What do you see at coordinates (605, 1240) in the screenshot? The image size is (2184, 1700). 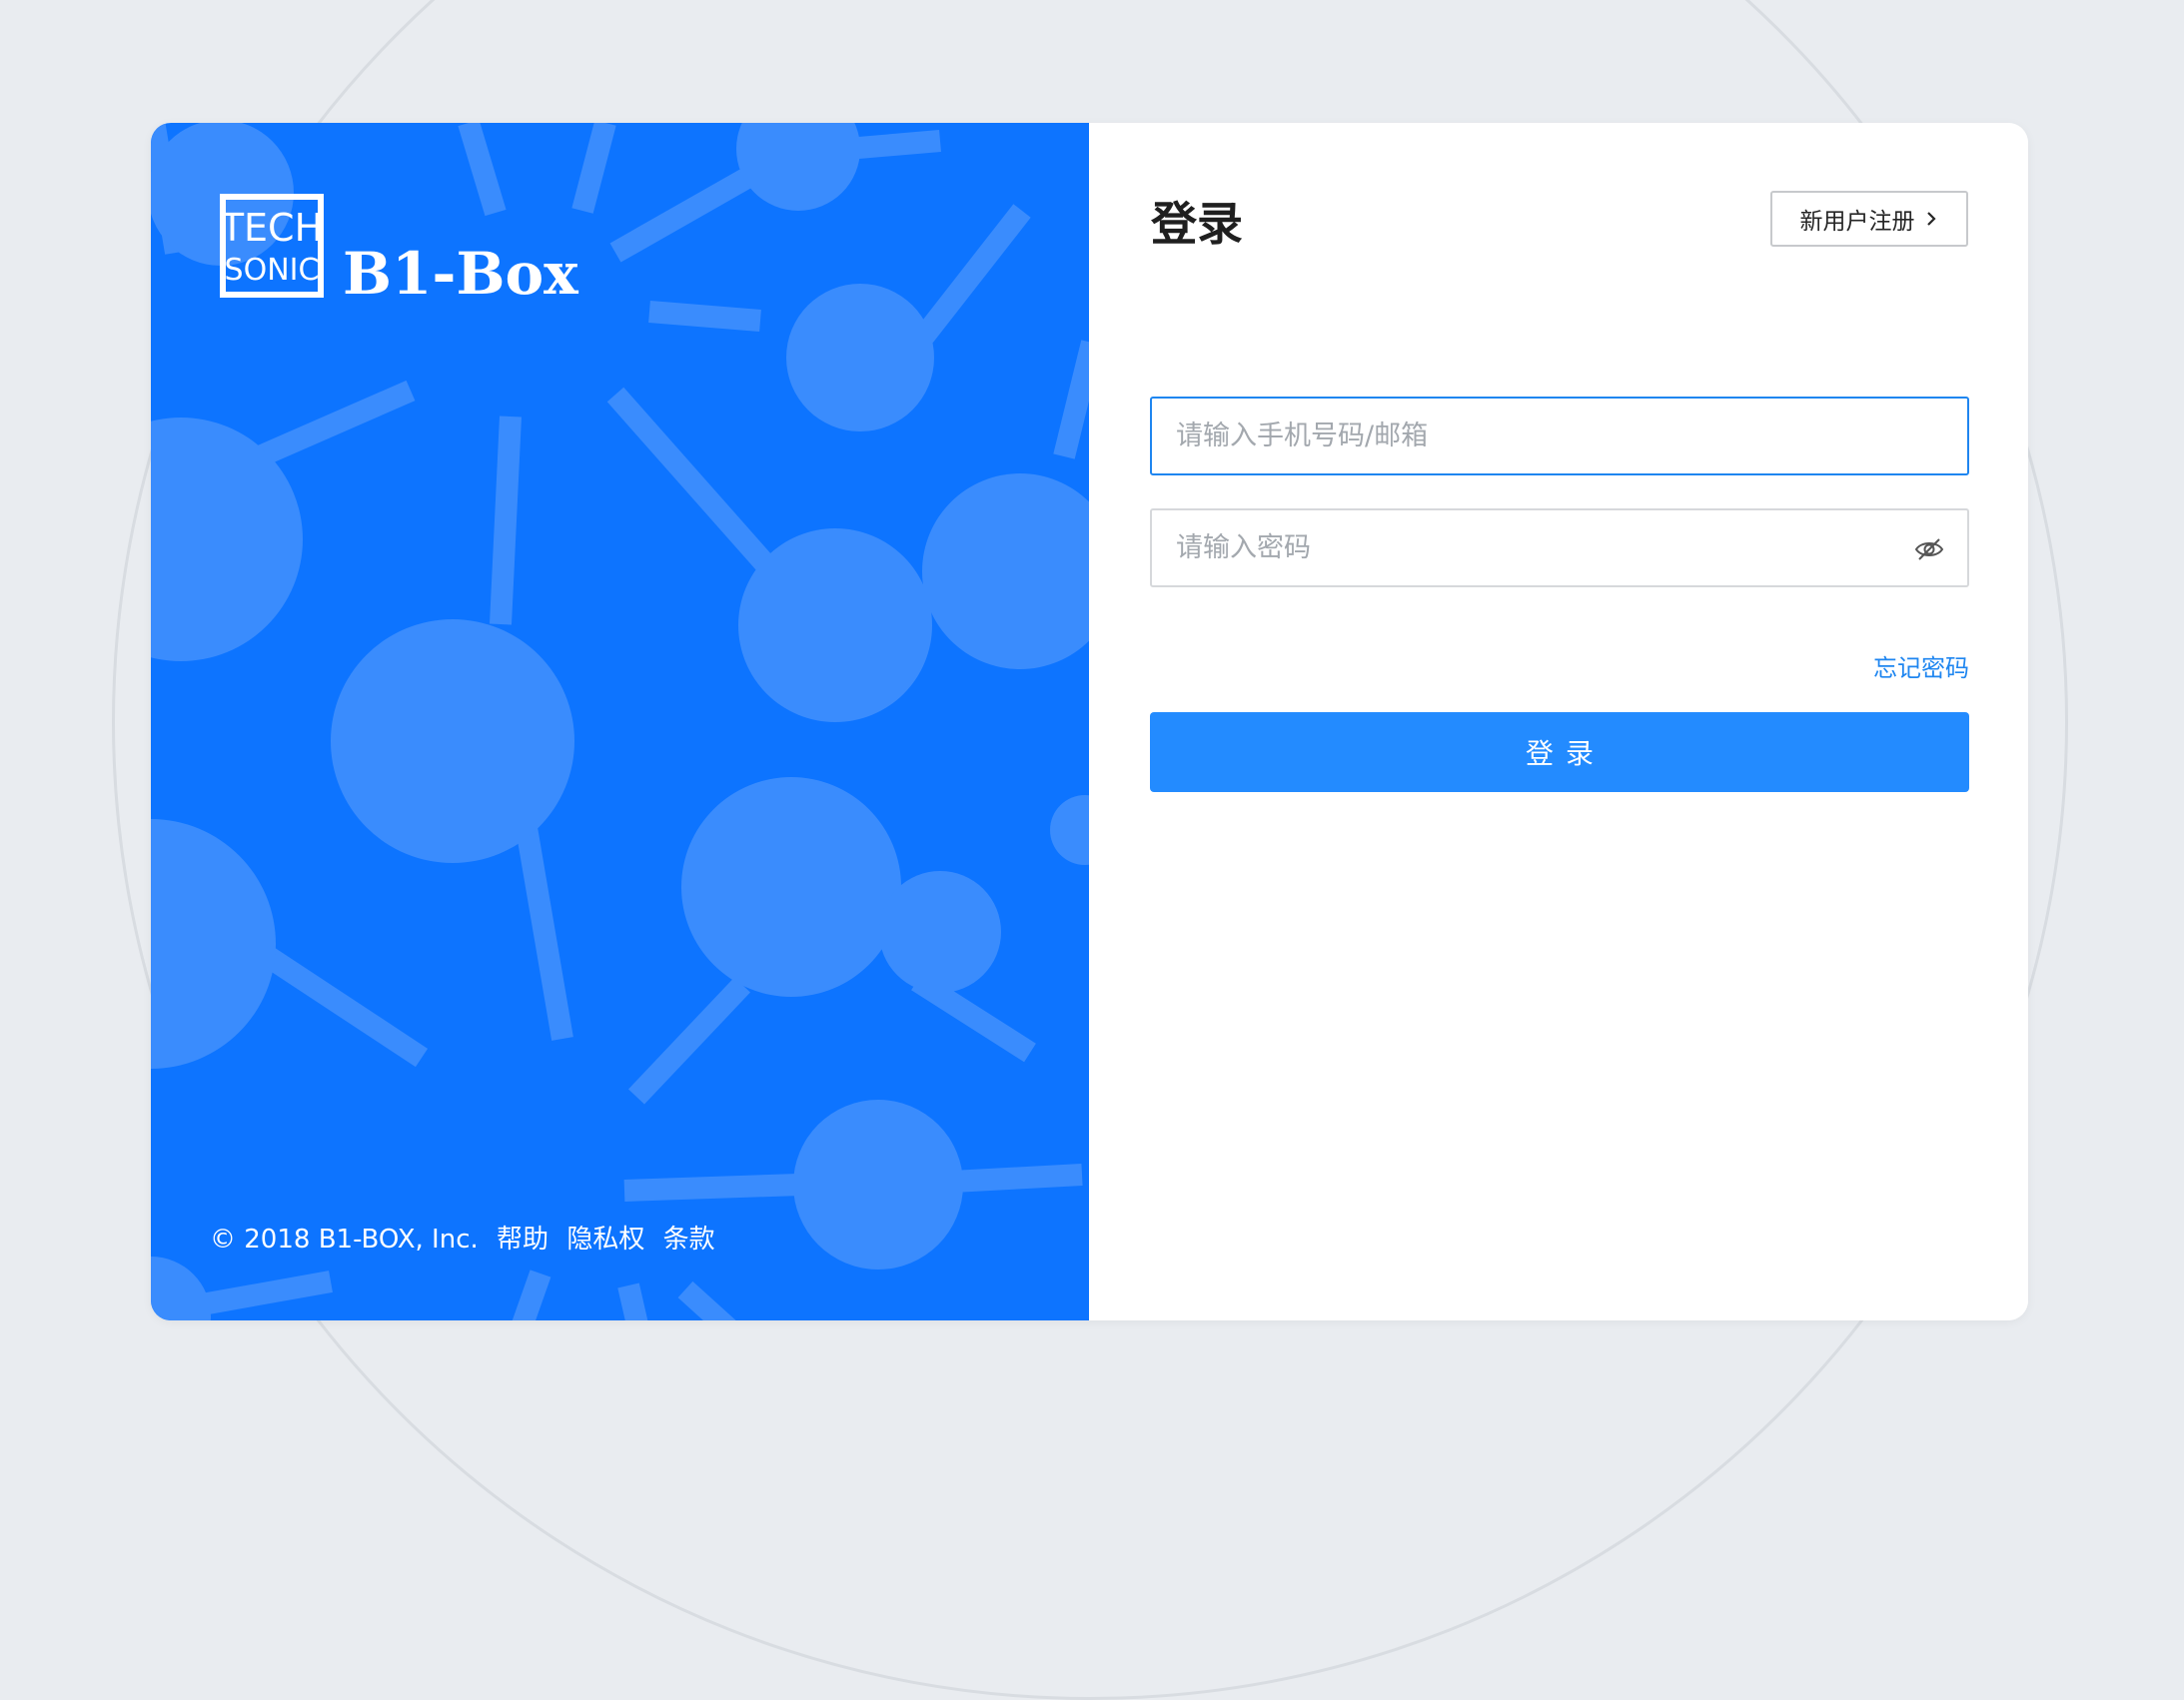 I see `privacy-link: 隐私权` at bounding box center [605, 1240].